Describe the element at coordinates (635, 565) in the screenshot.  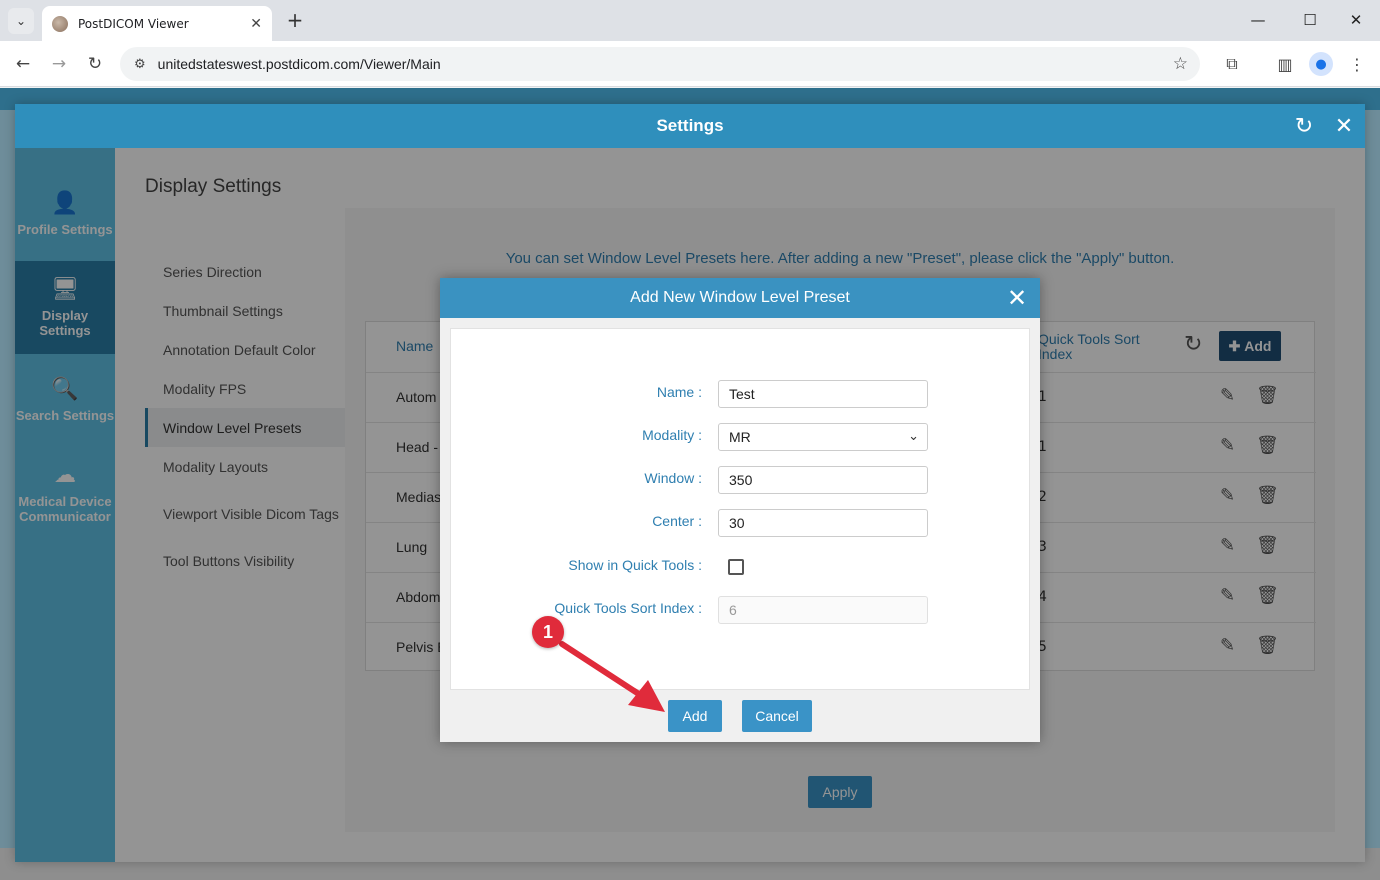
I see `show-quick-tools-label: Show in Quick Tools :` at that location.